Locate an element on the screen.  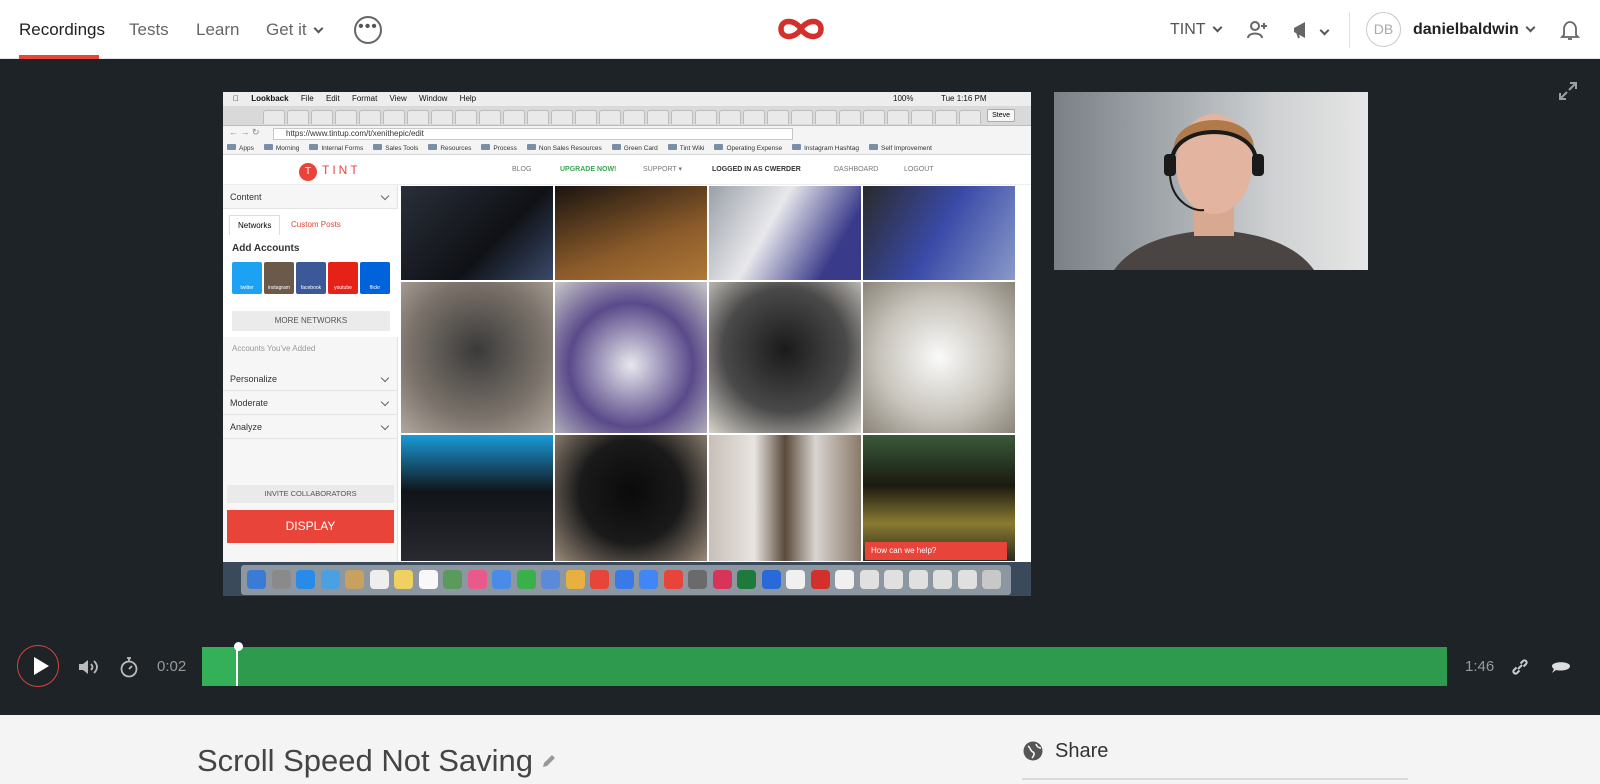
tint-nav-logged-in: LOGGED IN AS CWERDER is located at coordinates (756, 169).